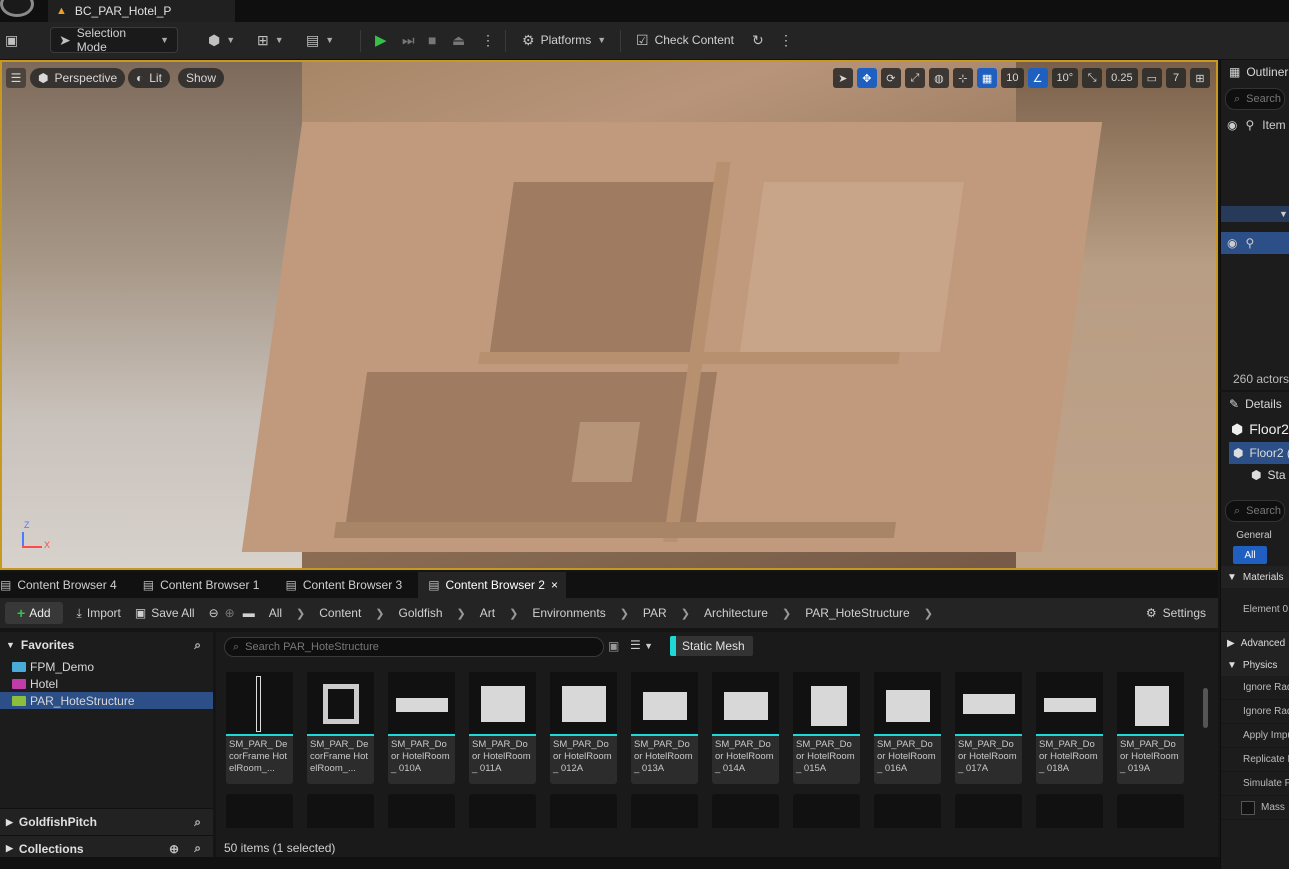 The width and height of the screenshot is (1289, 869). Describe the element at coordinates (758, 40) in the screenshot. I see `revision-control-button: ↻` at that location.